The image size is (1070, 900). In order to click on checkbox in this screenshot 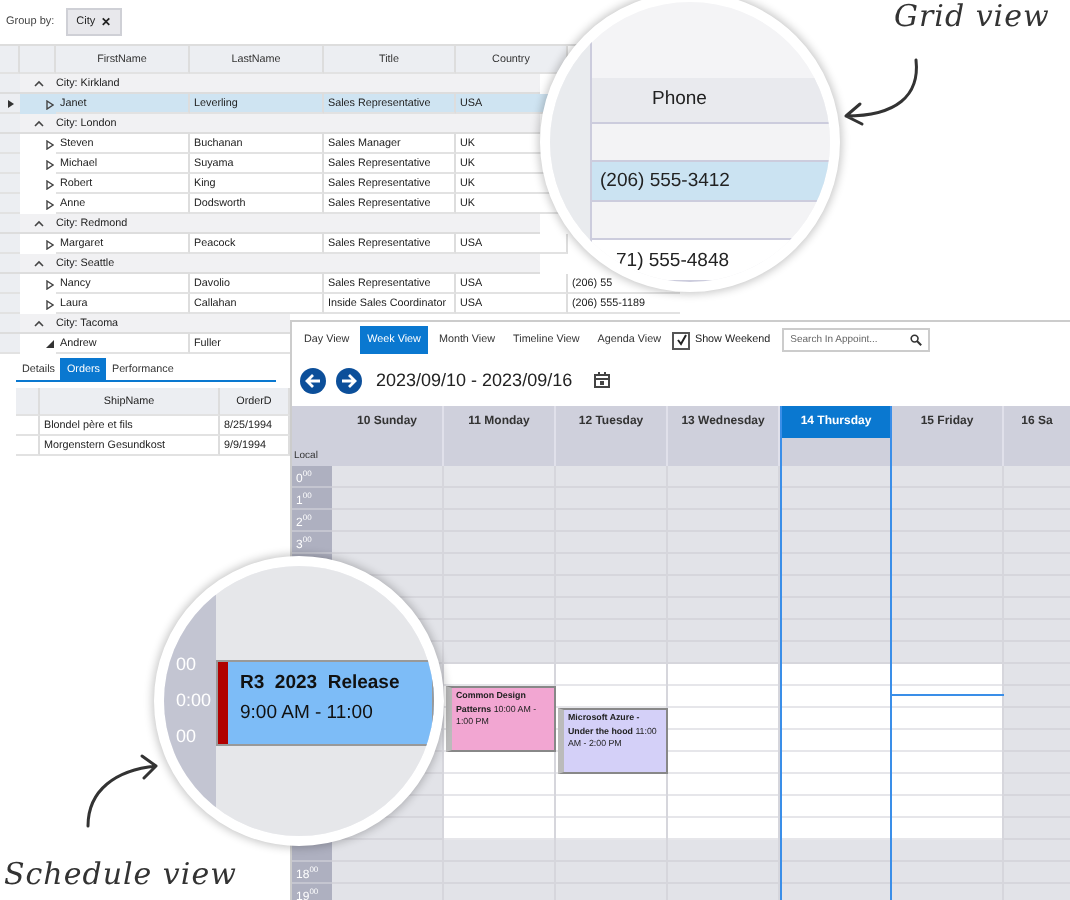, I will do `click(681, 340)`.